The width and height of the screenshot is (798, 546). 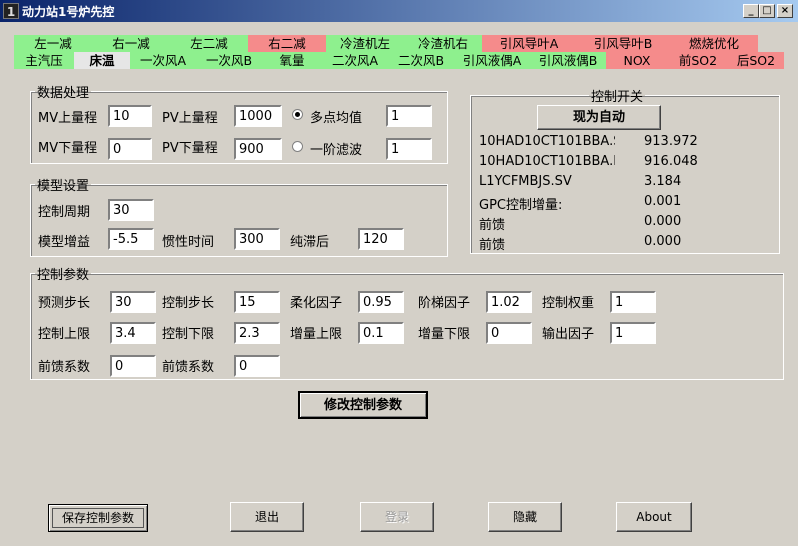 I want to click on exit-button: 退出, so click(x=267, y=517).